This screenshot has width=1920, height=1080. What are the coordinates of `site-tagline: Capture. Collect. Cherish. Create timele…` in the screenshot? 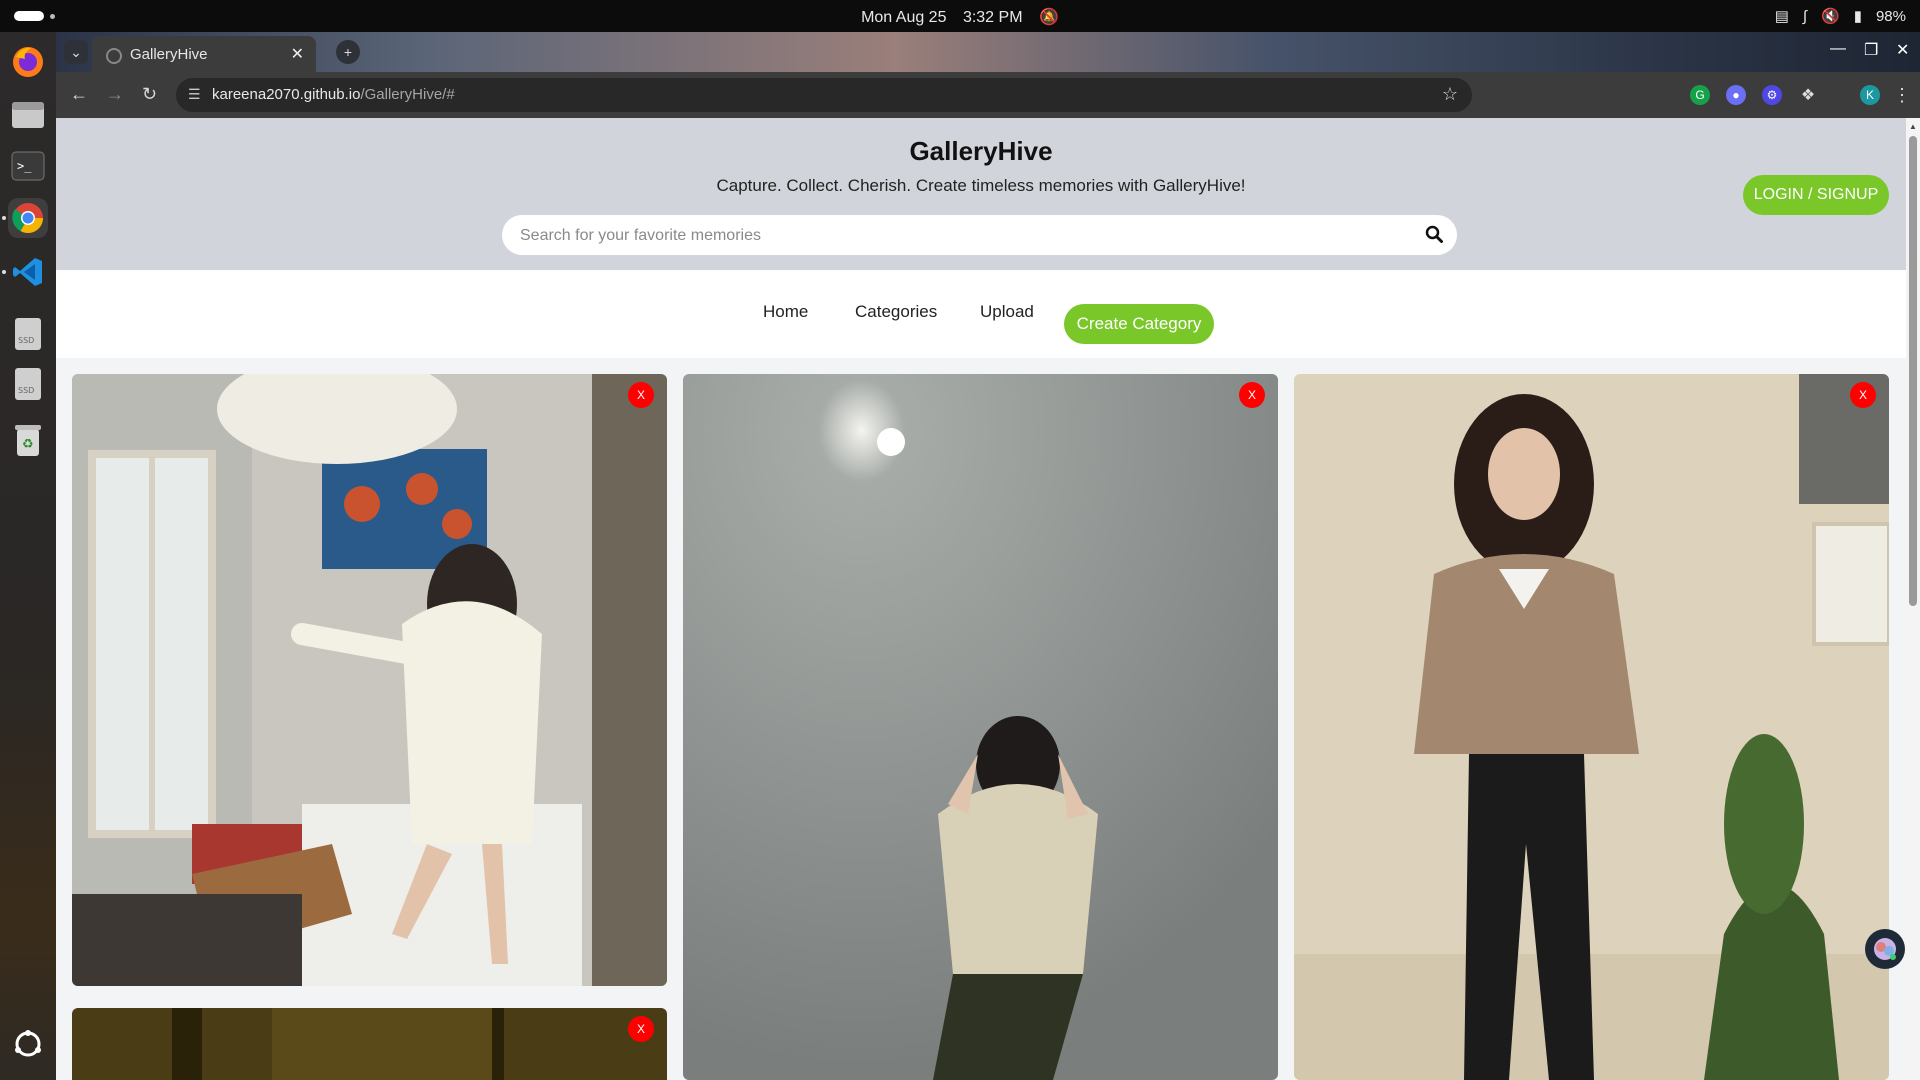 It's located at (981, 185).